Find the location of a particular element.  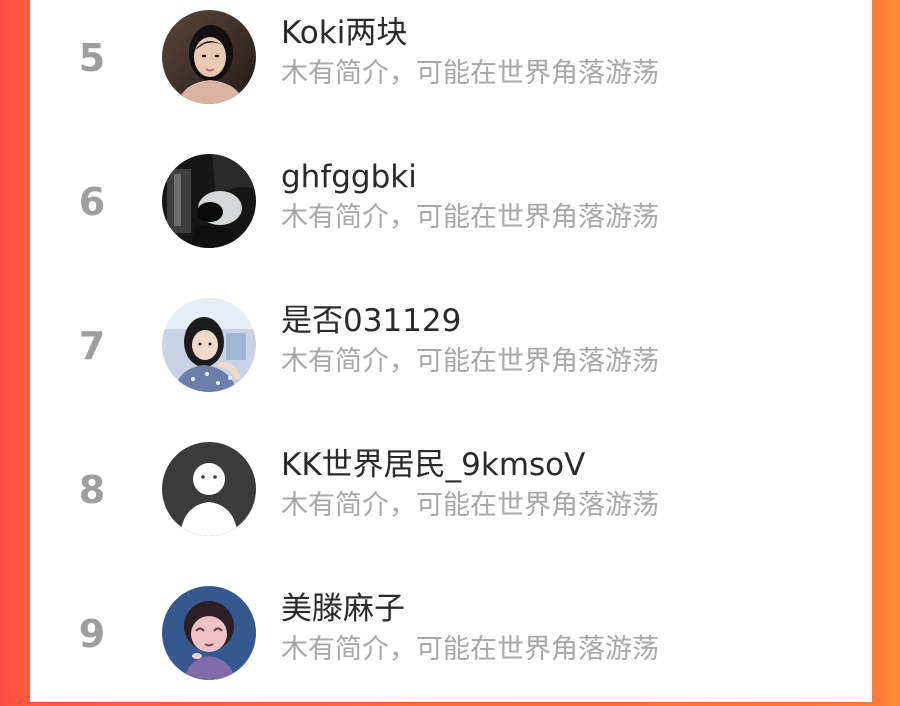

portrait-photo-icon is located at coordinates (209, 57).